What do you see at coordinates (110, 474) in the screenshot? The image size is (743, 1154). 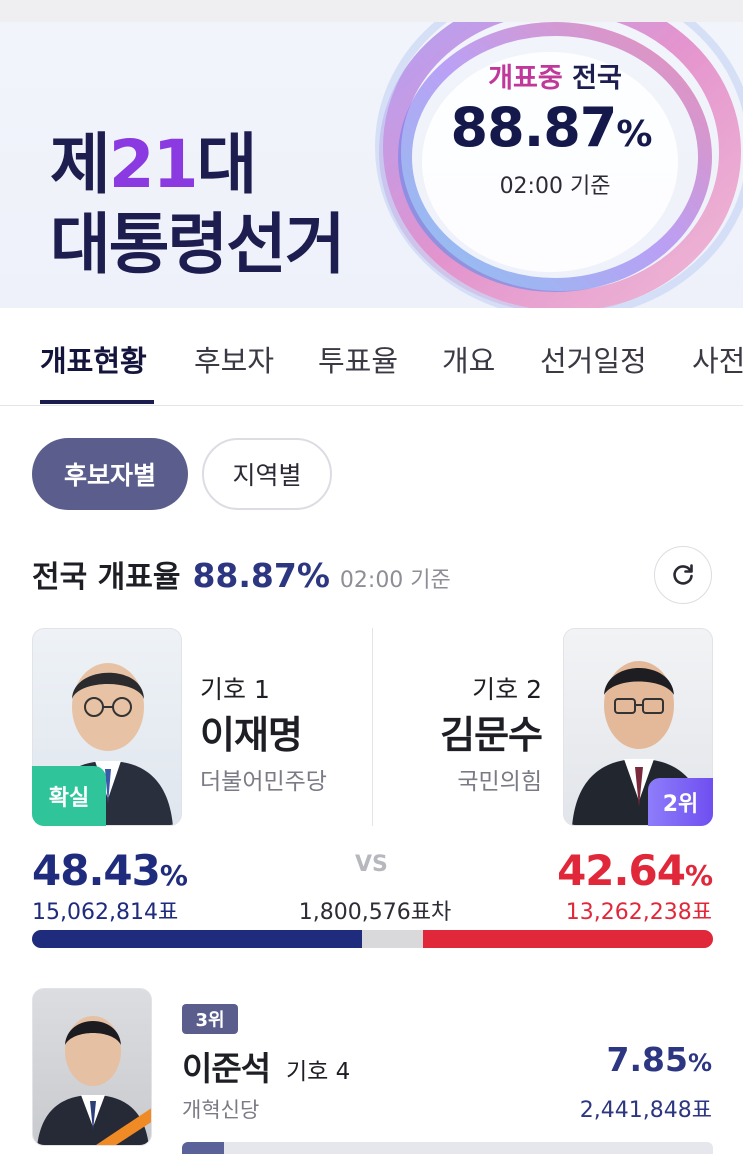 I see `by-candidate-toggle: 후보자별` at bounding box center [110, 474].